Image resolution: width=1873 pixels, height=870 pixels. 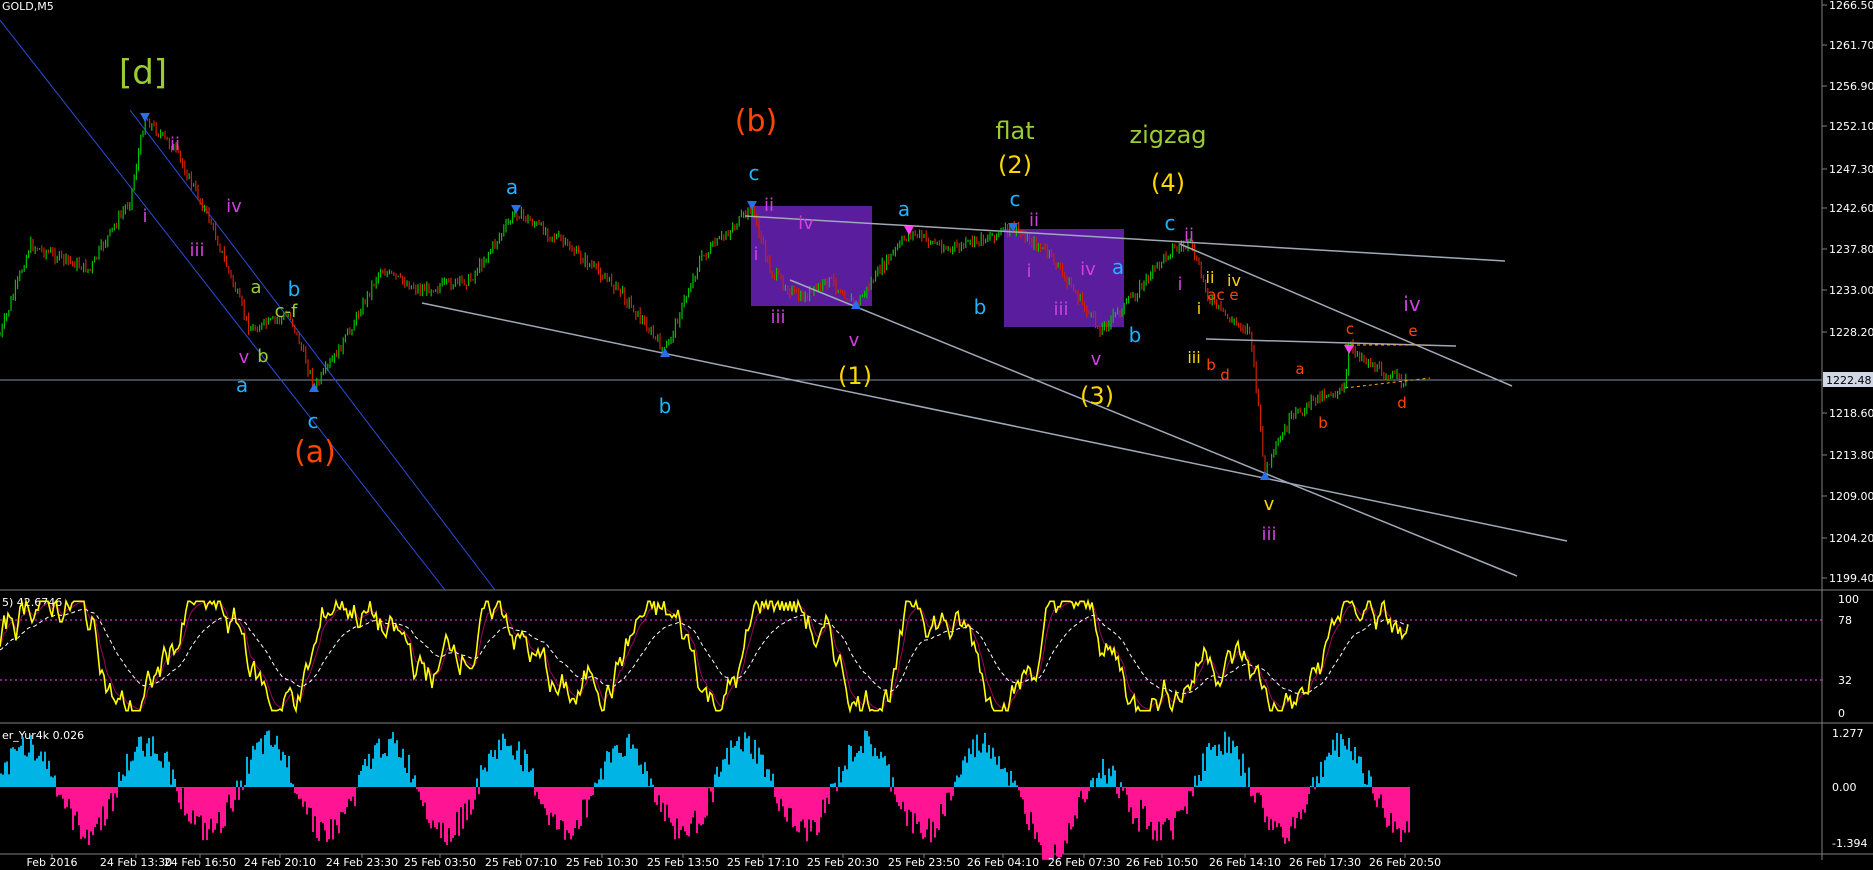 What do you see at coordinates (1225, 375) in the screenshot?
I see `wave-label-d: d` at bounding box center [1225, 375].